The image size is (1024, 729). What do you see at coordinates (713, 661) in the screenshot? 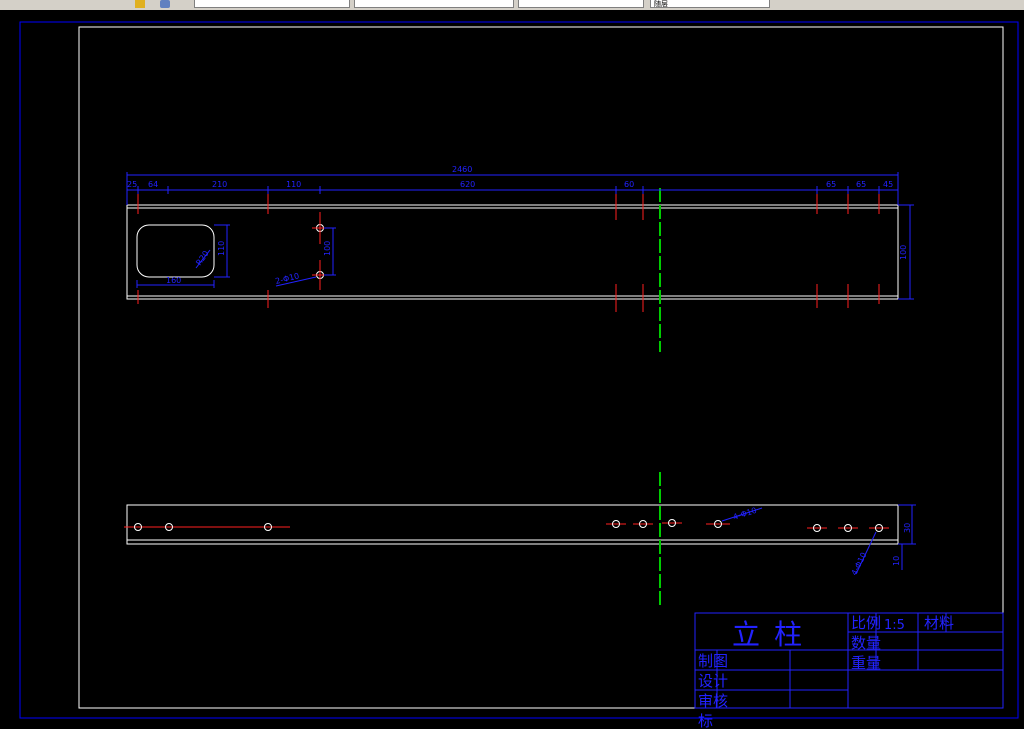
I see `drawn-label: 制图` at bounding box center [713, 661].